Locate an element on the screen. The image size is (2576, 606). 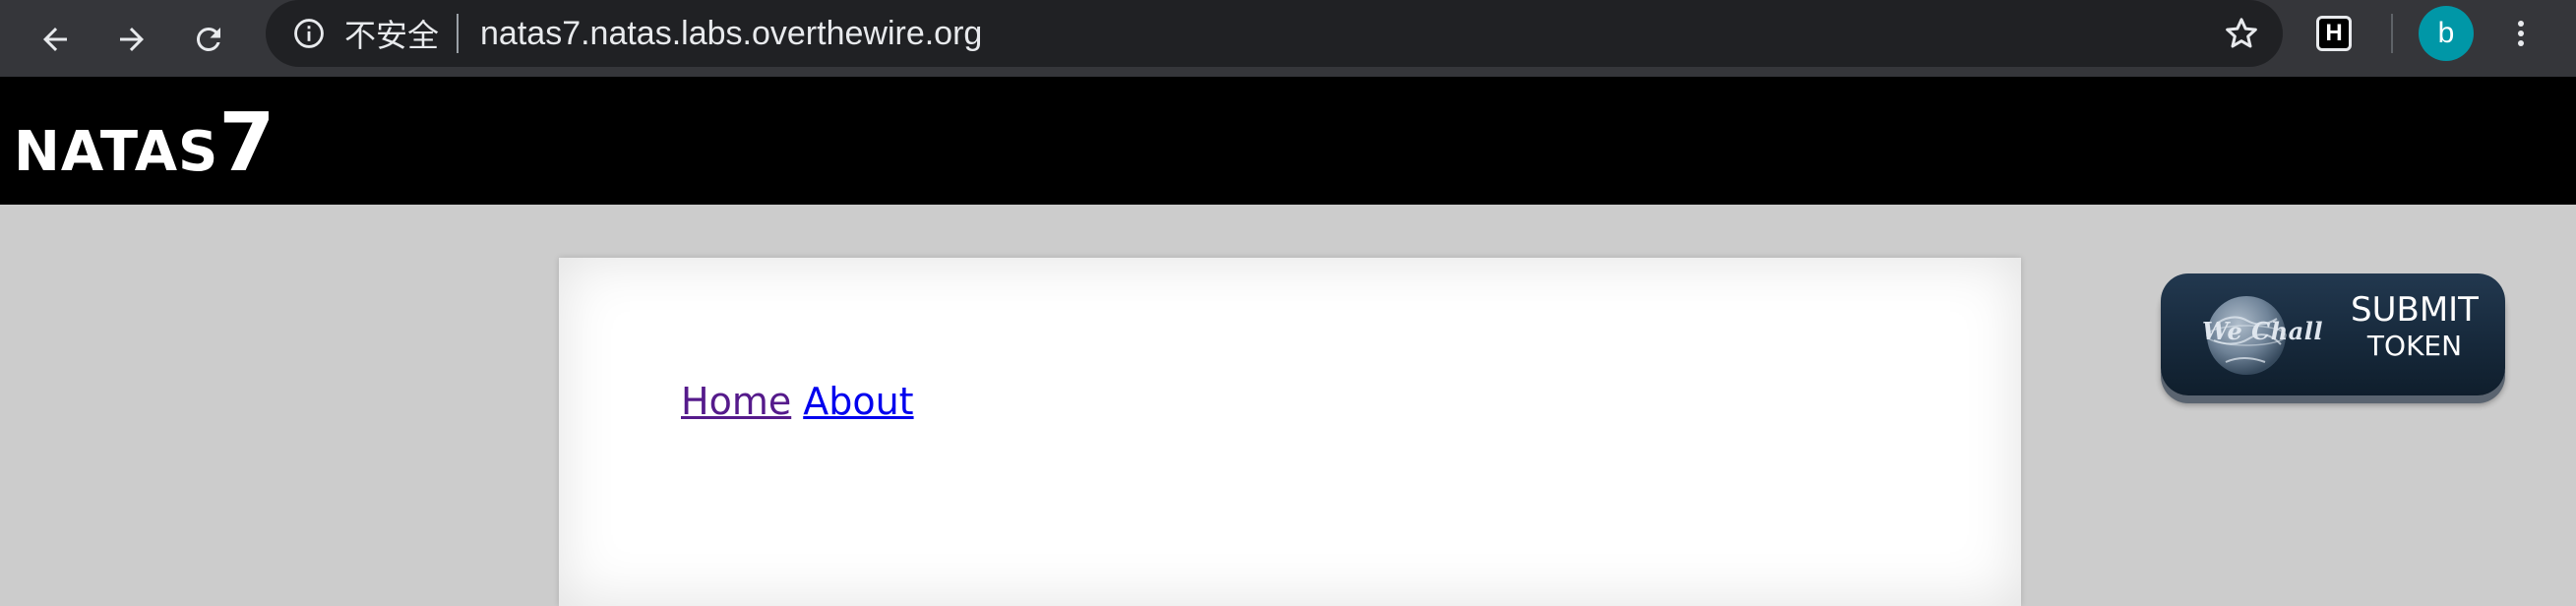
page-title: NATAS7 is located at coordinates (144, 143).